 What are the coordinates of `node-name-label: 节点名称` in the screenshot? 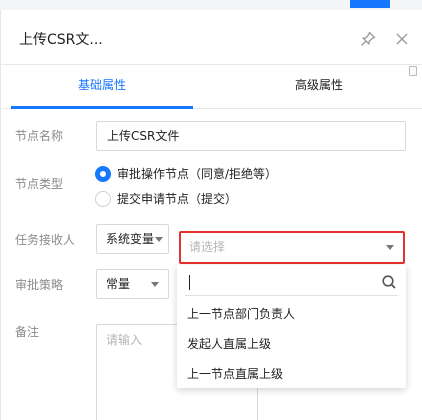 It's located at (39, 136).